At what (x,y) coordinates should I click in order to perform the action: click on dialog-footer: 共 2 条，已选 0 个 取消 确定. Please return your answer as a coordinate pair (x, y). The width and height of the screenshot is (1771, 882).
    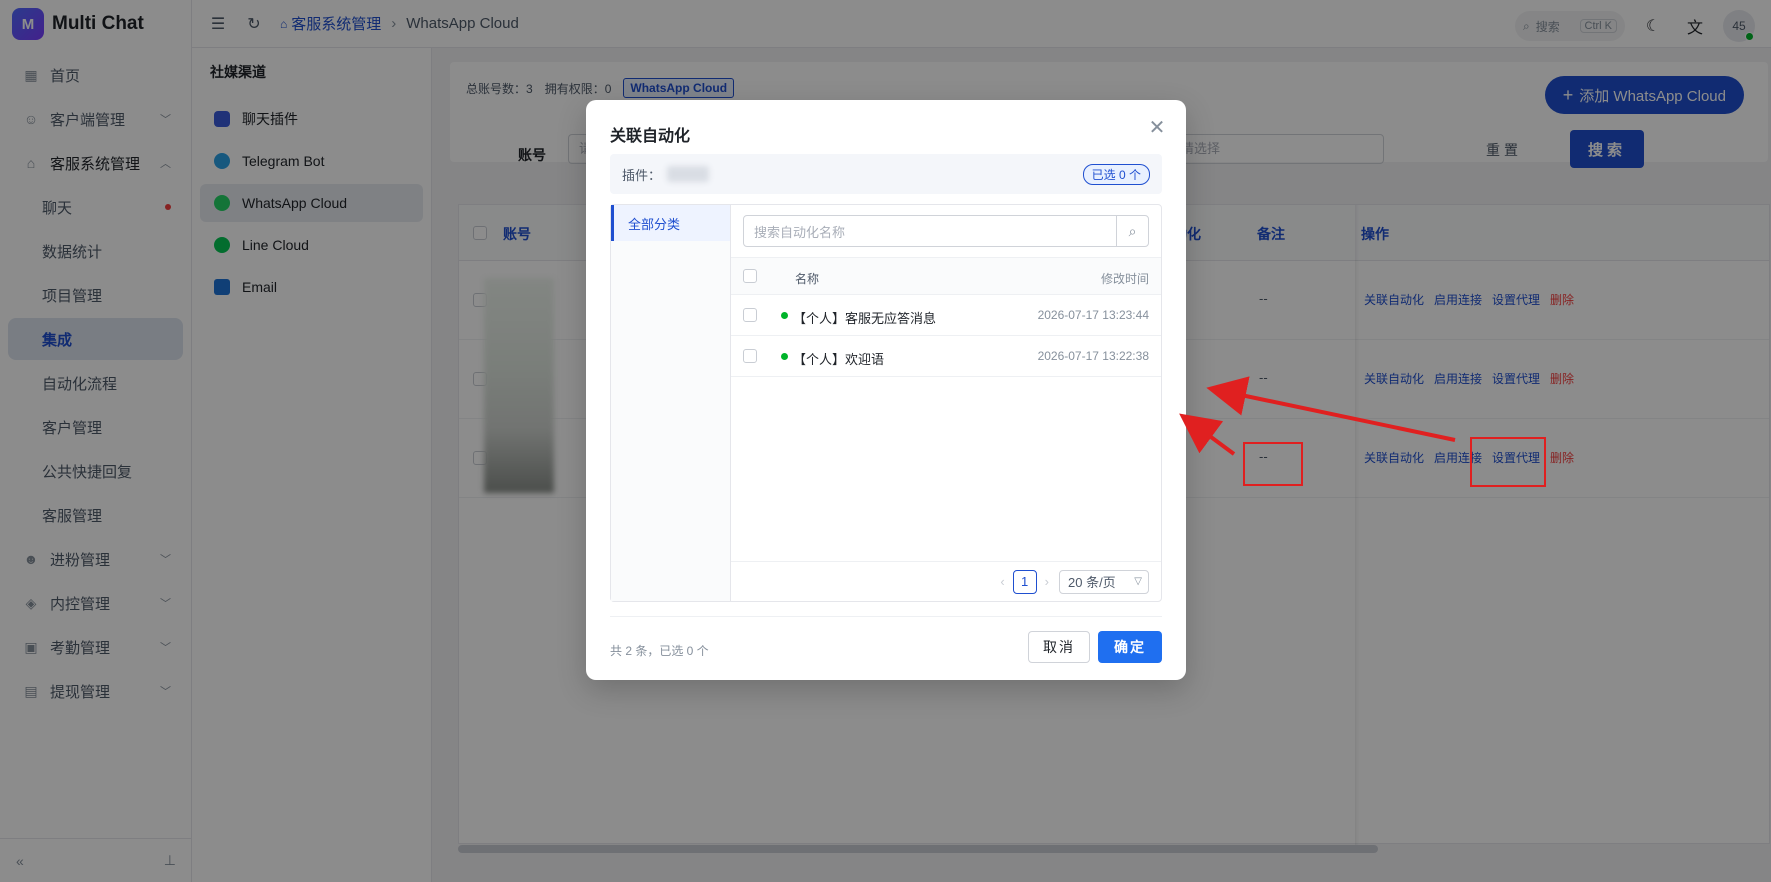
    Looking at the image, I should click on (886, 648).